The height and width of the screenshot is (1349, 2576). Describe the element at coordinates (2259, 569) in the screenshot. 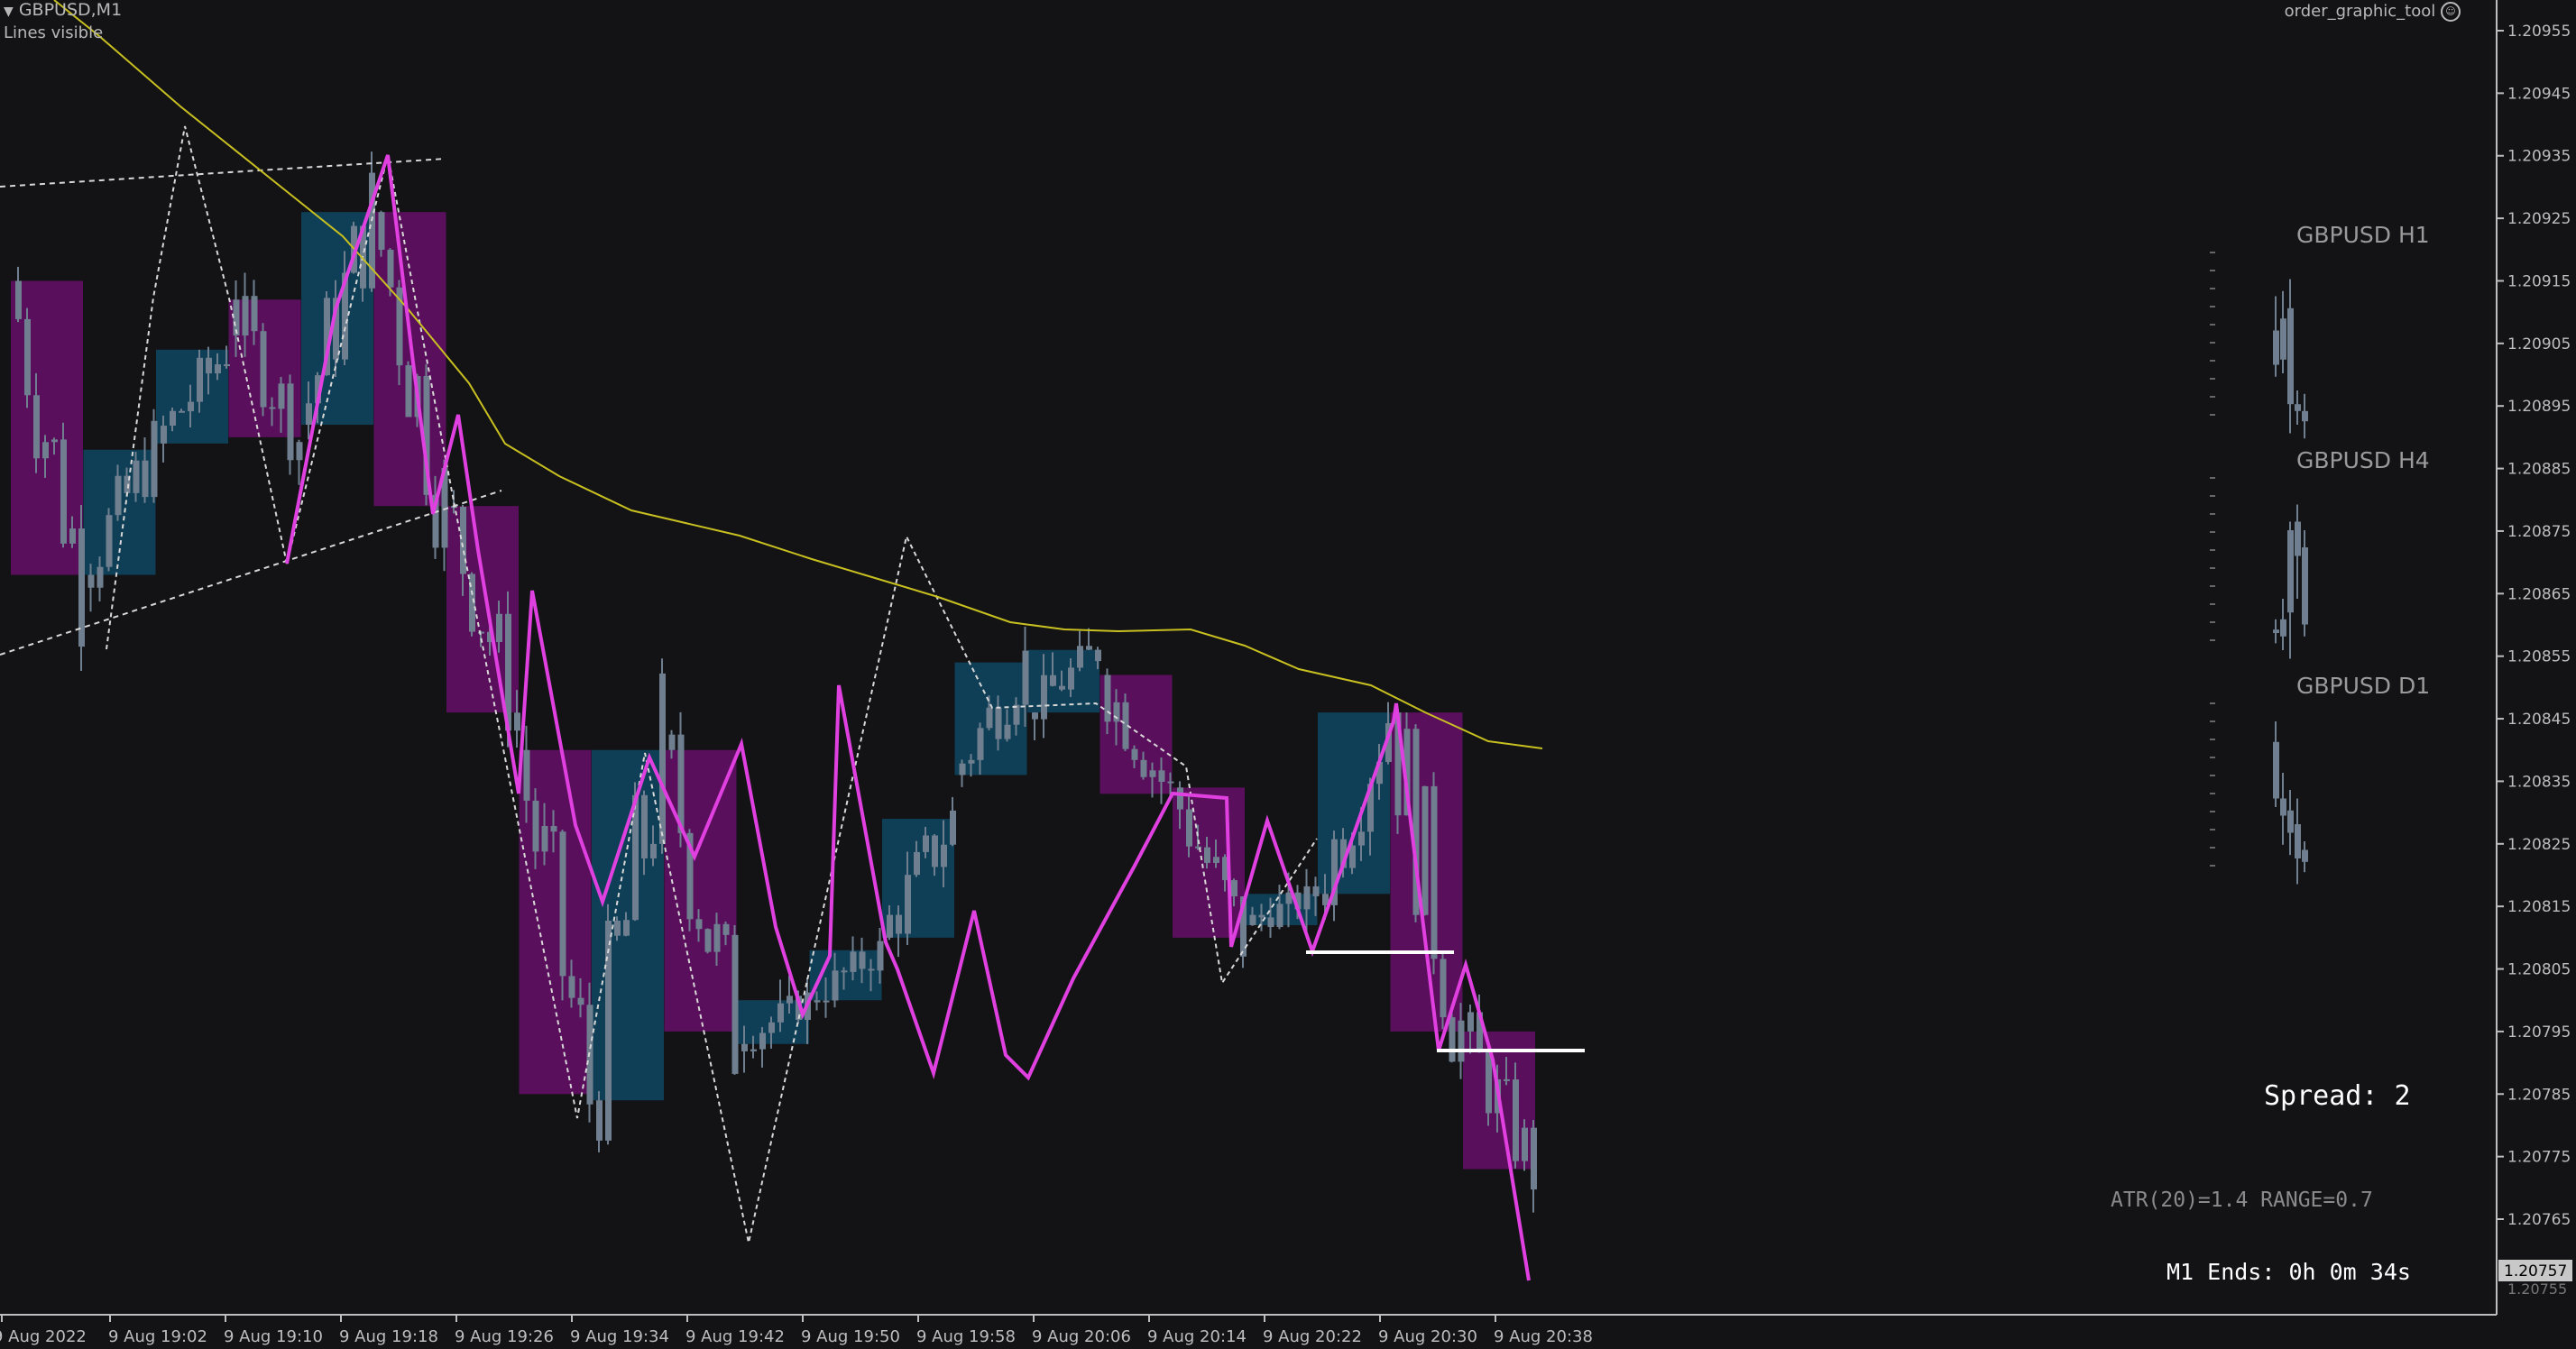

I see `mini-charts` at that location.